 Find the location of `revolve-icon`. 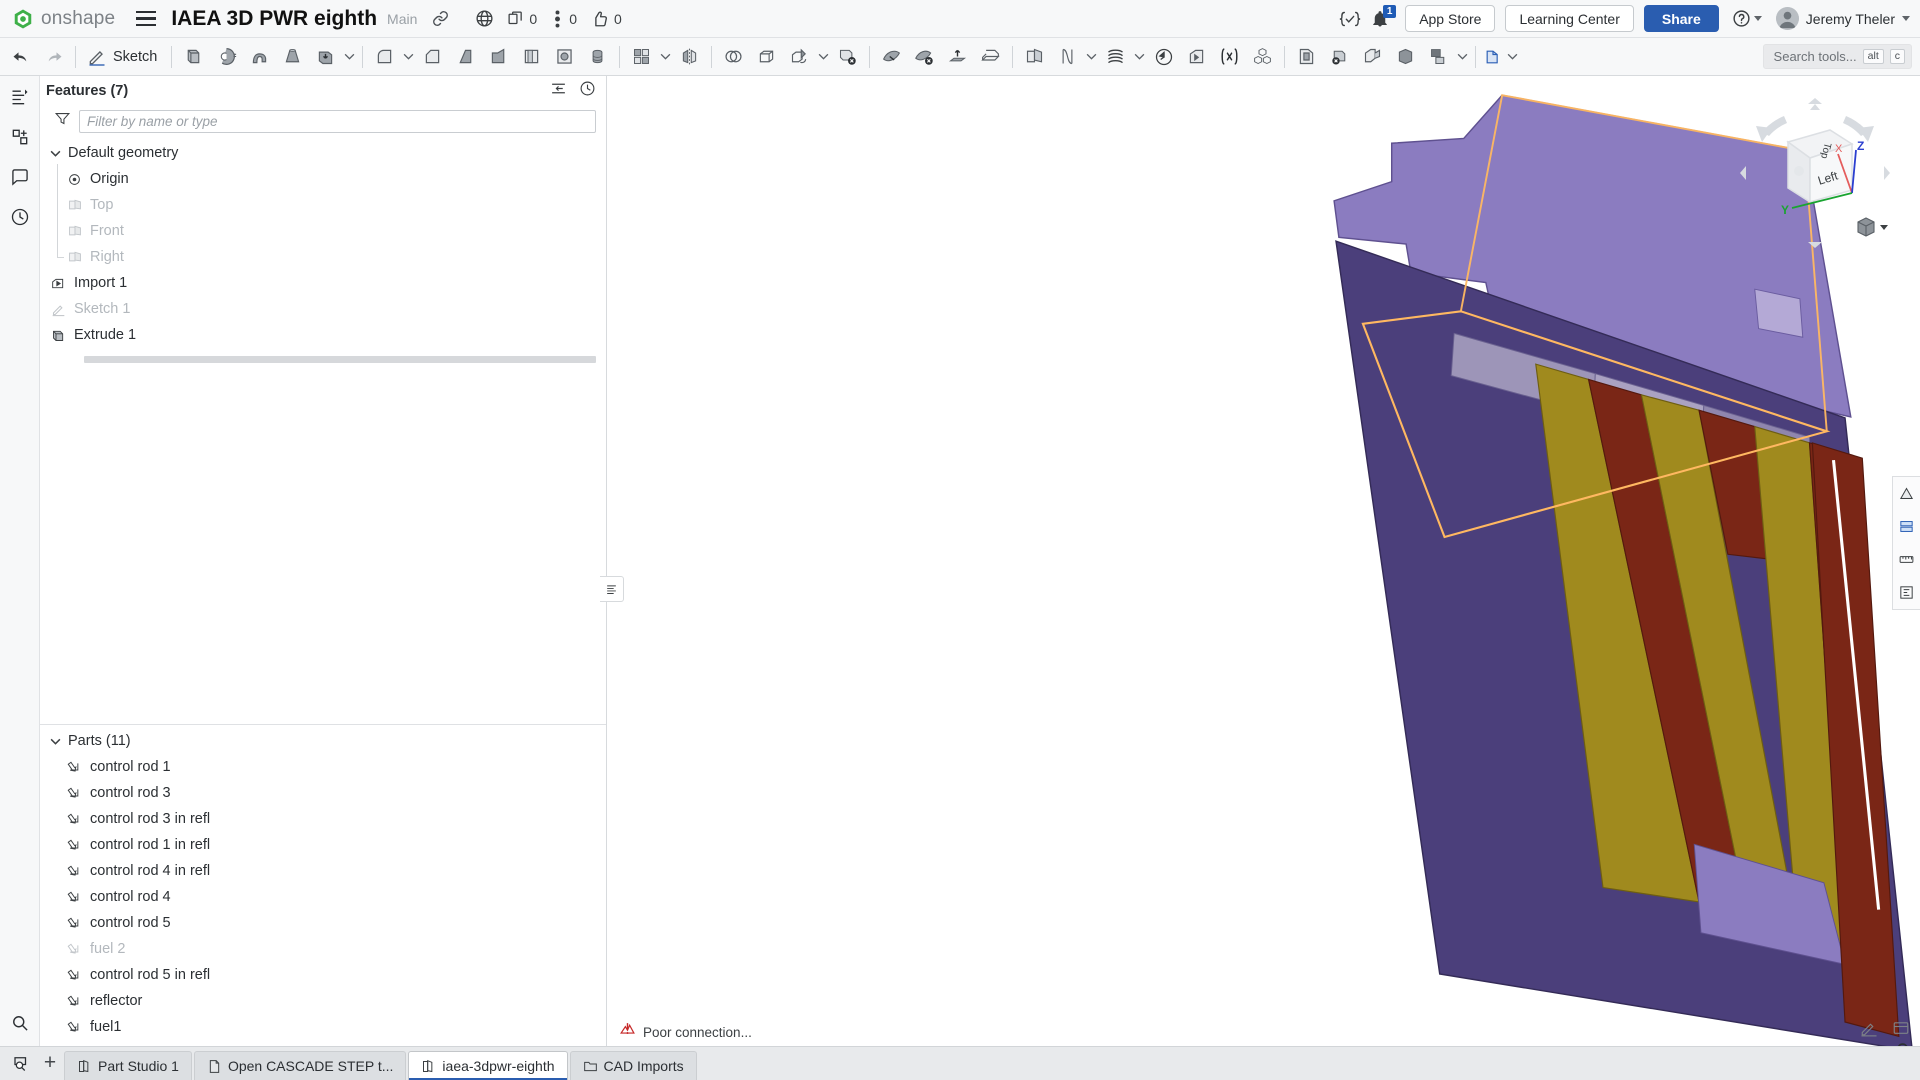

revolve-icon is located at coordinates (226, 56).